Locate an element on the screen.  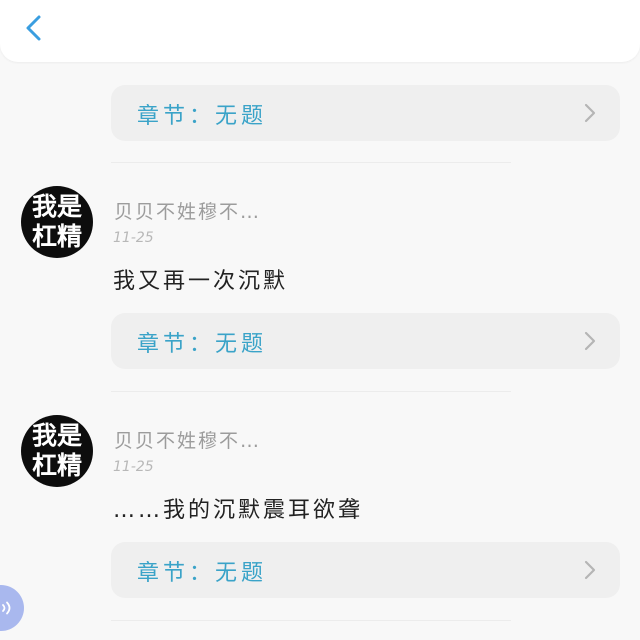
chevron-left-icon is located at coordinates (34, 28).